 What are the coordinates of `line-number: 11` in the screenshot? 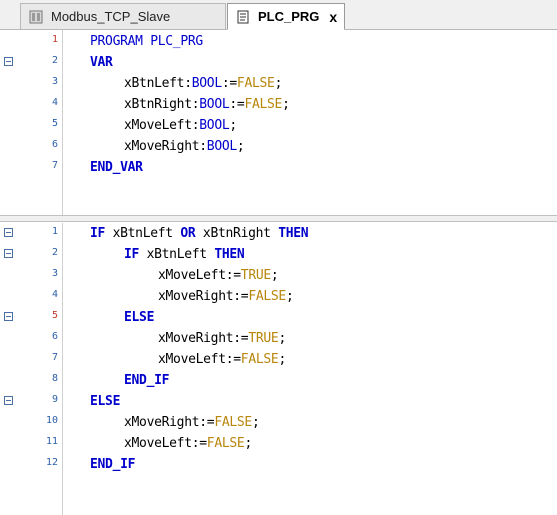 It's located at (51, 441).